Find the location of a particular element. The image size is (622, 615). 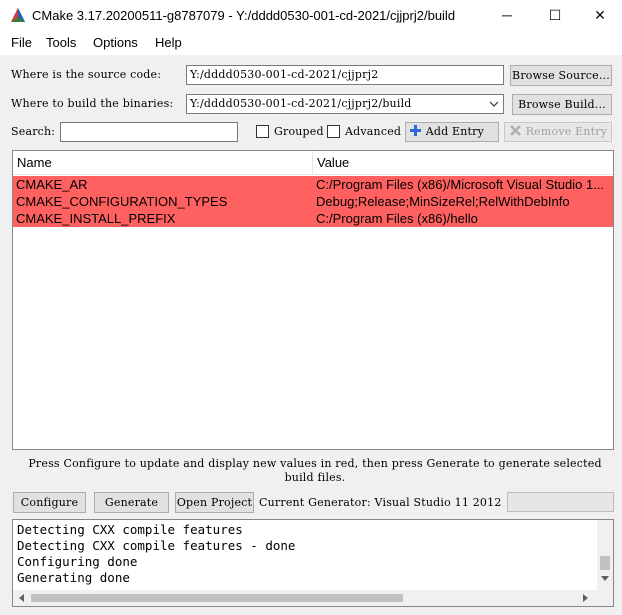

entry-value: Debug;Release;MinSizeRel;RelWithDebInfo is located at coordinates (443, 201).